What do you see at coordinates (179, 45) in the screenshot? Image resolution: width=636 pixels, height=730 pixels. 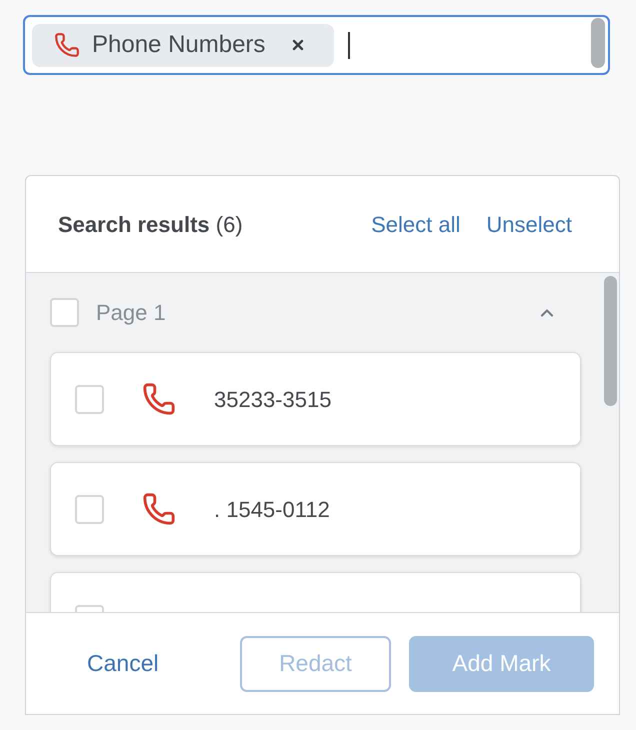 I see `chip-label: Phone Numbers` at bounding box center [179, 45].